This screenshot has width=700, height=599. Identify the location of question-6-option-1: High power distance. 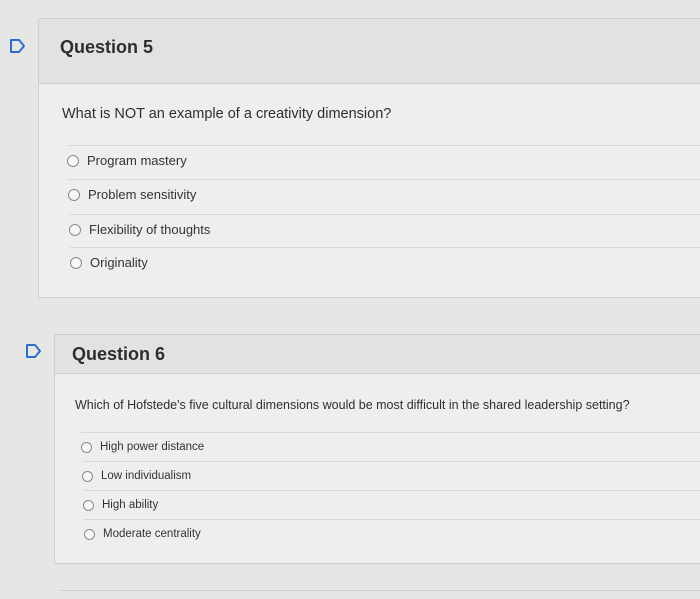
(390, 446).